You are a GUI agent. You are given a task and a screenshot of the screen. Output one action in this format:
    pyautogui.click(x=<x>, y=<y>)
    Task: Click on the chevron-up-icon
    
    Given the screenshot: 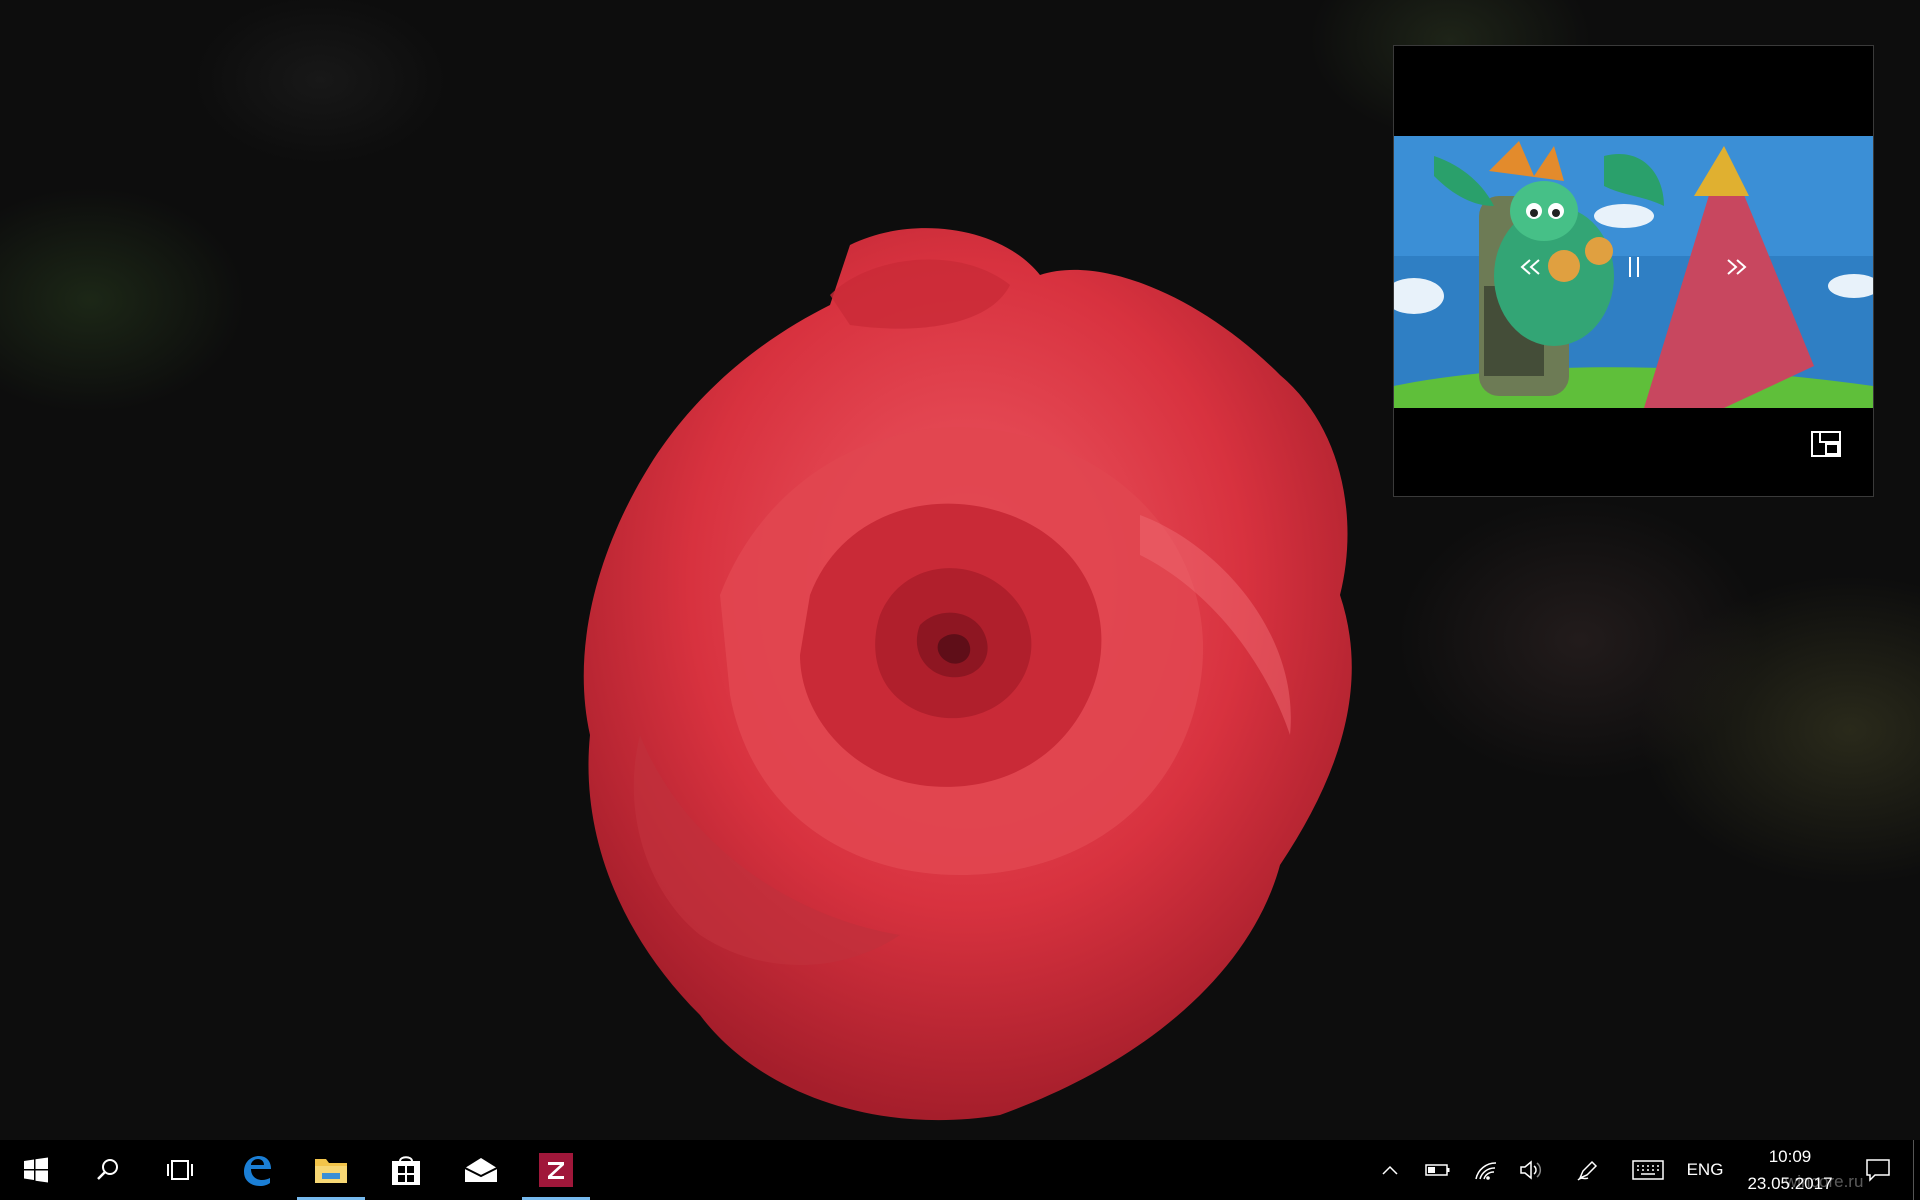 What is the action you would take?
    pyautogui.click(x=1390, y=1170)
    